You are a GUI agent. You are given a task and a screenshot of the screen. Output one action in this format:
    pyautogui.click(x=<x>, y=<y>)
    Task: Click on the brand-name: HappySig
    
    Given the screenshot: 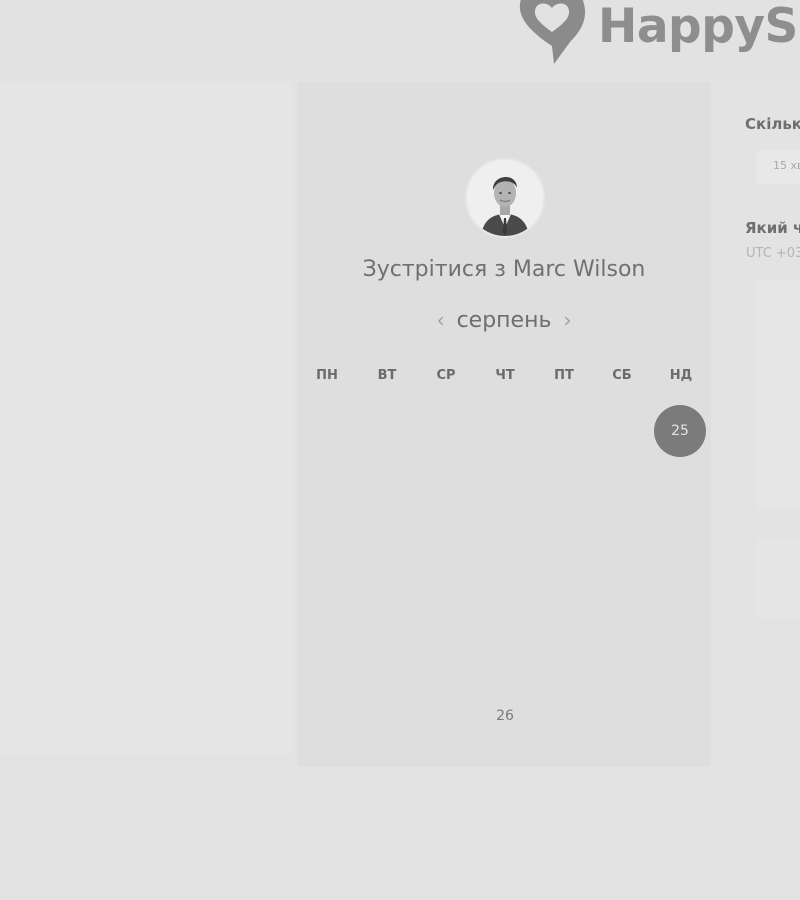 What is the action you would take?
    pyautogui.click(x=699, y=27)
    